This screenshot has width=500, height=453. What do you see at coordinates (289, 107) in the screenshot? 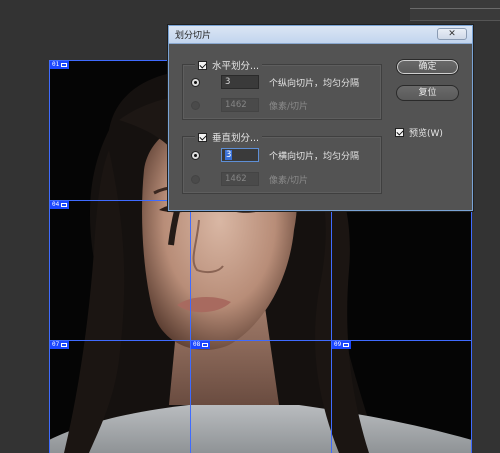
I see `horizontal-pixel-suffix: 像素/切片` at bounding box center [289, 107].